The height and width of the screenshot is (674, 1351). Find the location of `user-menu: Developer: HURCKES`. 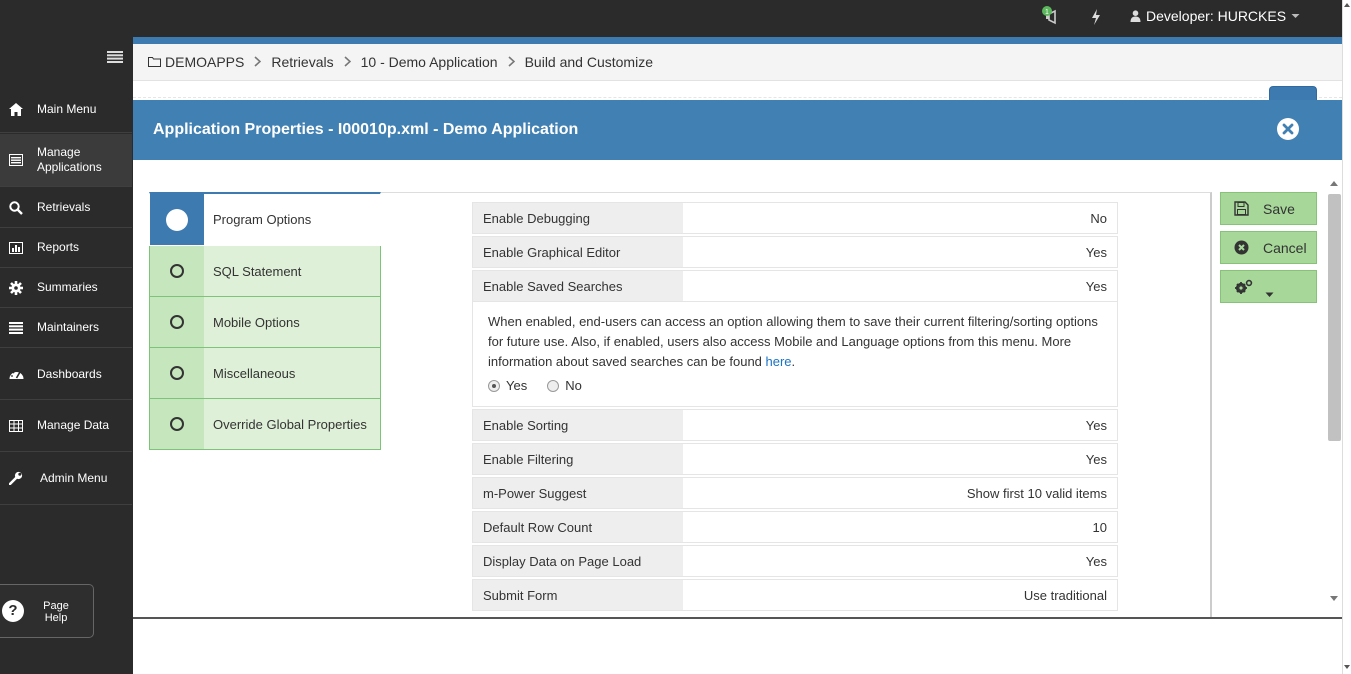

user-menu: Developer: HURCKES is located at coordinates (1215, 16).